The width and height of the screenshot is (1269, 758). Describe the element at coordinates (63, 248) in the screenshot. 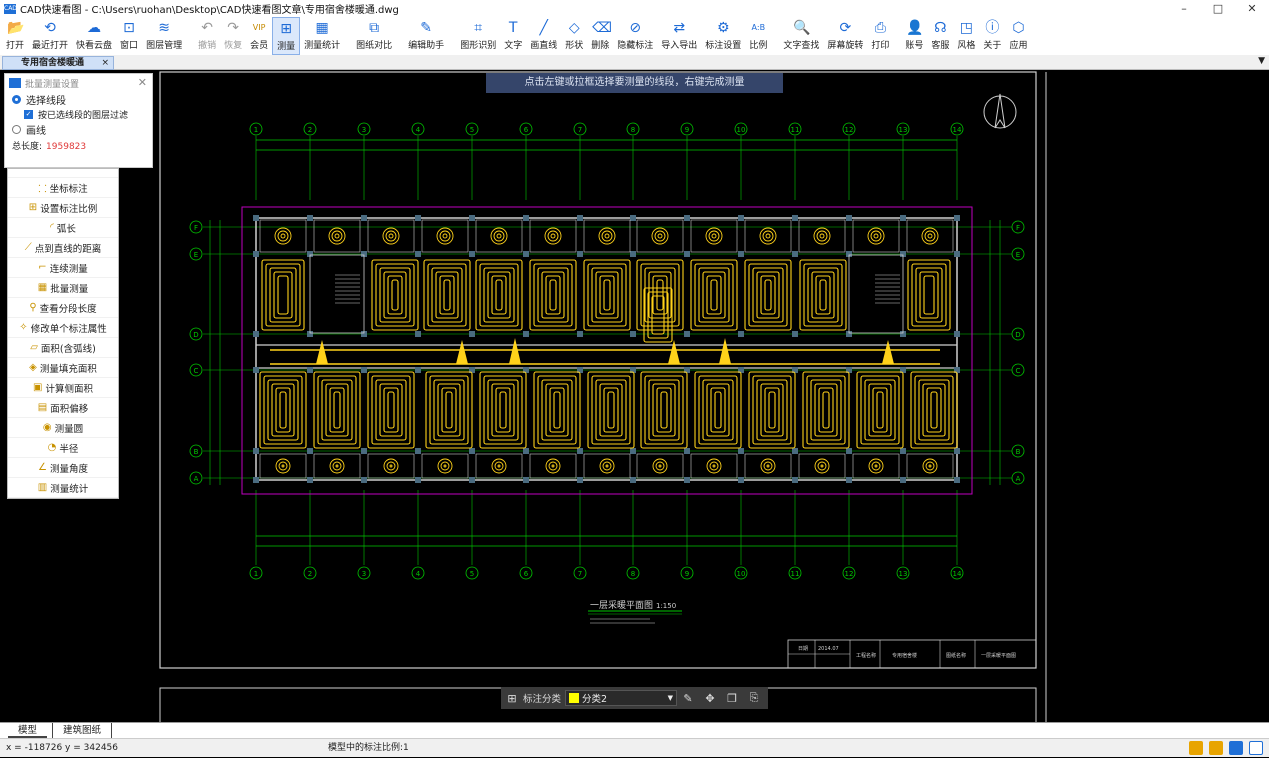

I see `menu-item-3: ⟋ 点到直线的距离` at that location.